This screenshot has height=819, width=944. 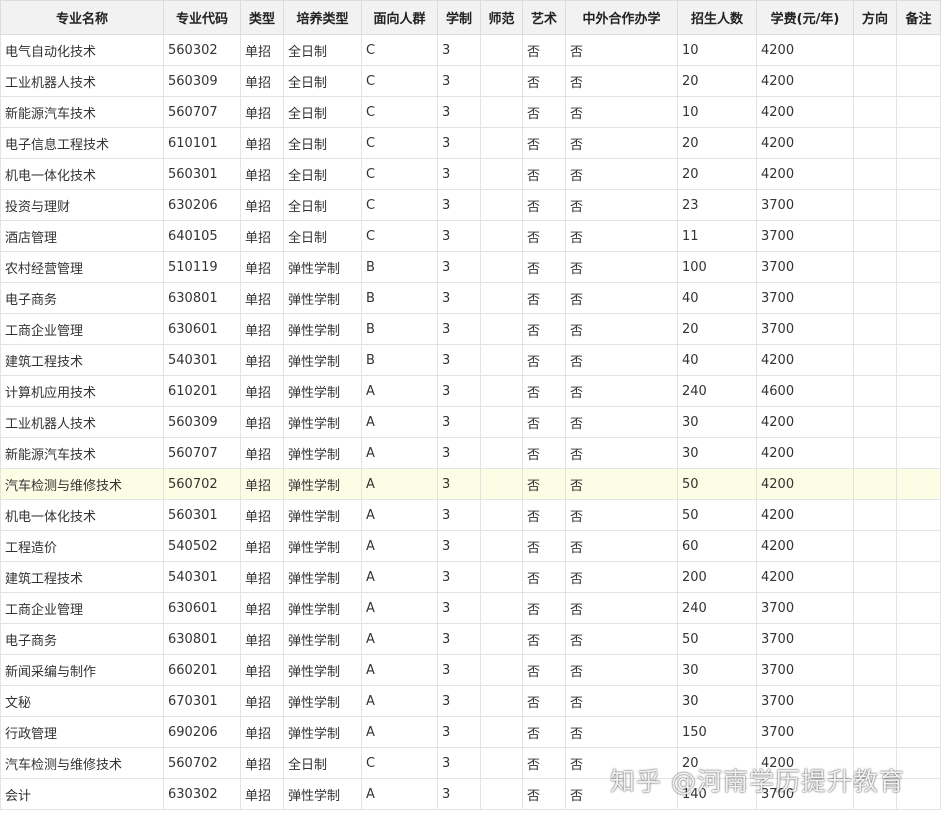 I want to click on cell-major-name: 农村经营管理, so click(x=82, y=267).